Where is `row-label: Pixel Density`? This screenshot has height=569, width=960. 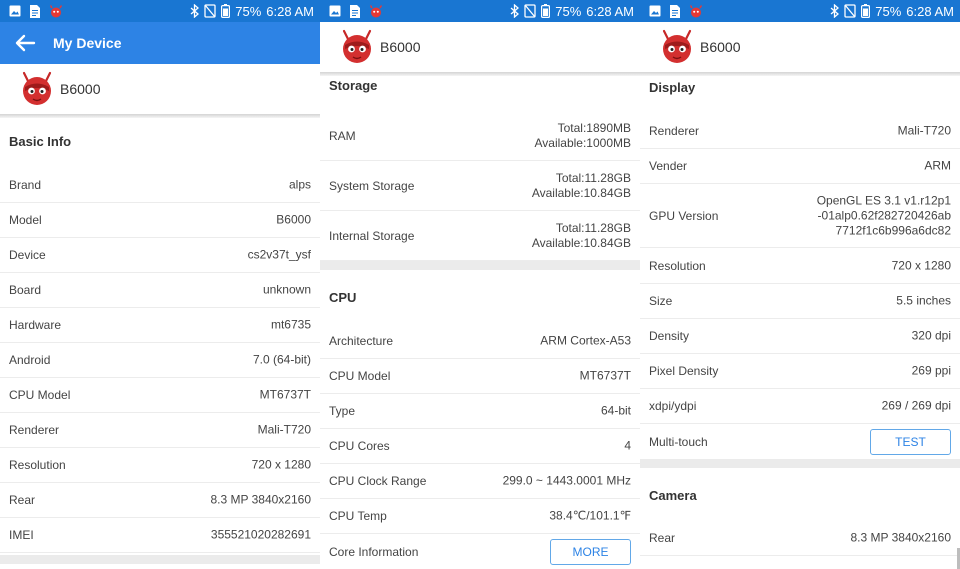
row-label: Pixel Density is located at coordinates (684, 371).